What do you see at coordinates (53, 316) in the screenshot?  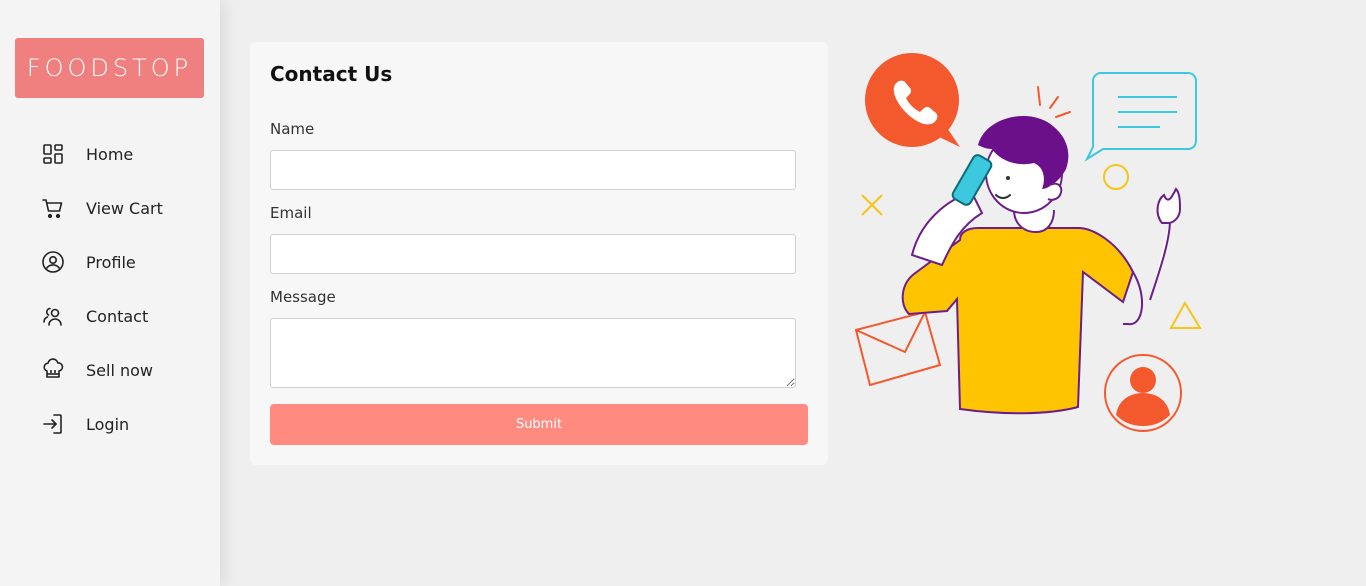 I see `contact-icon` at bounding box center [53, 316].